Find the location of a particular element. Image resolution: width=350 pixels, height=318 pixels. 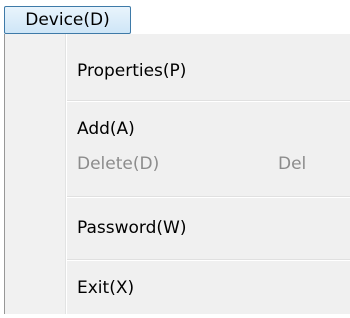

menu-item-label: Delete(D) is located at coordinates (118, 164).